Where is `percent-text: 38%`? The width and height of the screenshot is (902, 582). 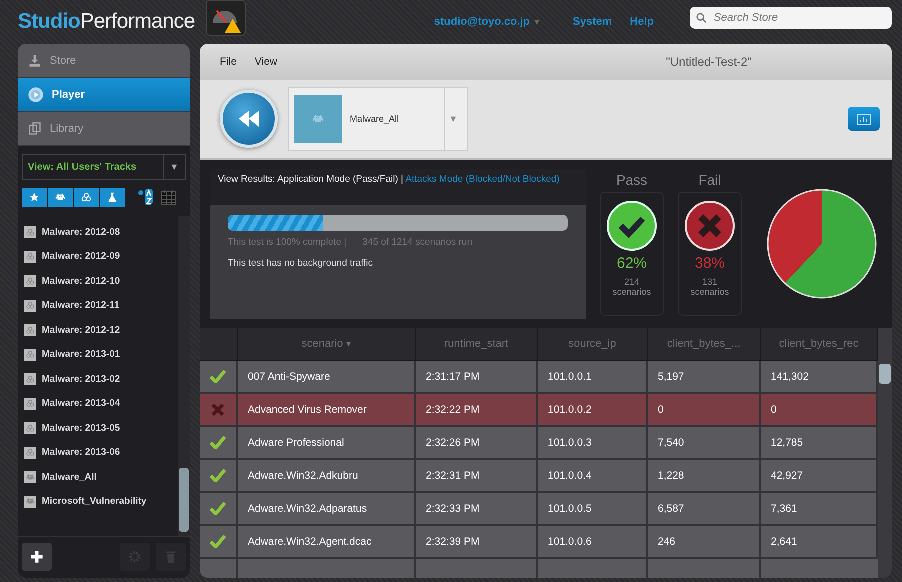
percent-text: 38% is located at coordinates (710, 263).